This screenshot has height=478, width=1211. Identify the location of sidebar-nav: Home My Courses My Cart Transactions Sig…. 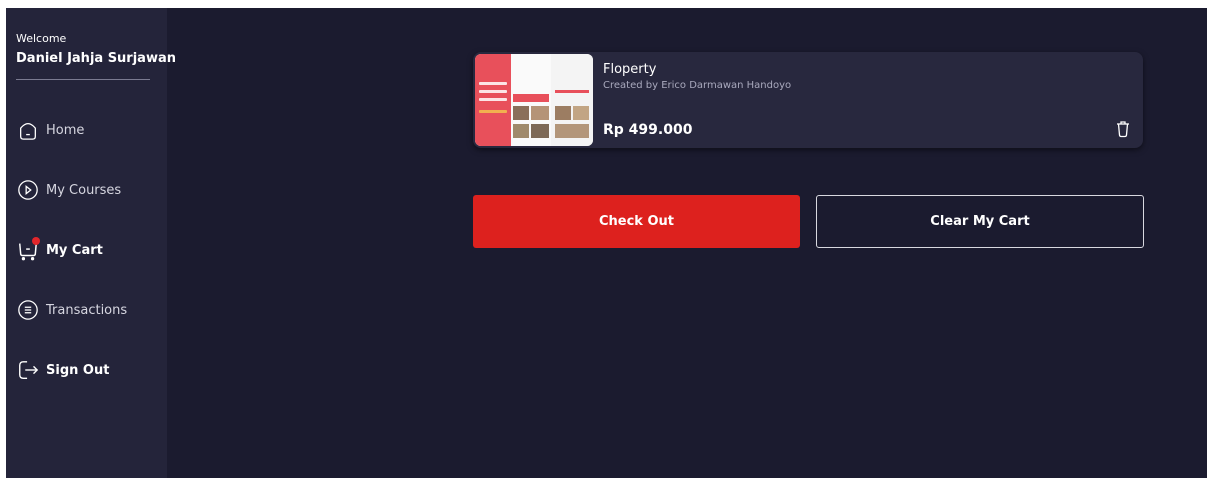
(85, 250).